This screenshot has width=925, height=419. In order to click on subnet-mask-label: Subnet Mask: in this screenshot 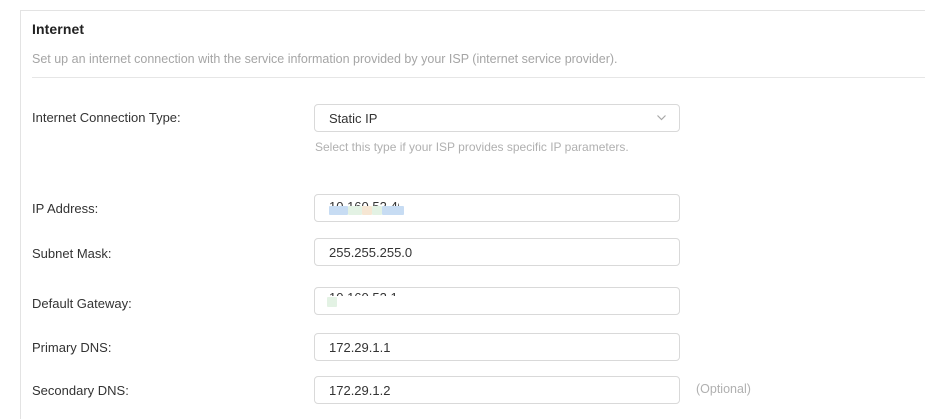, I will do `click(72, 253)`.